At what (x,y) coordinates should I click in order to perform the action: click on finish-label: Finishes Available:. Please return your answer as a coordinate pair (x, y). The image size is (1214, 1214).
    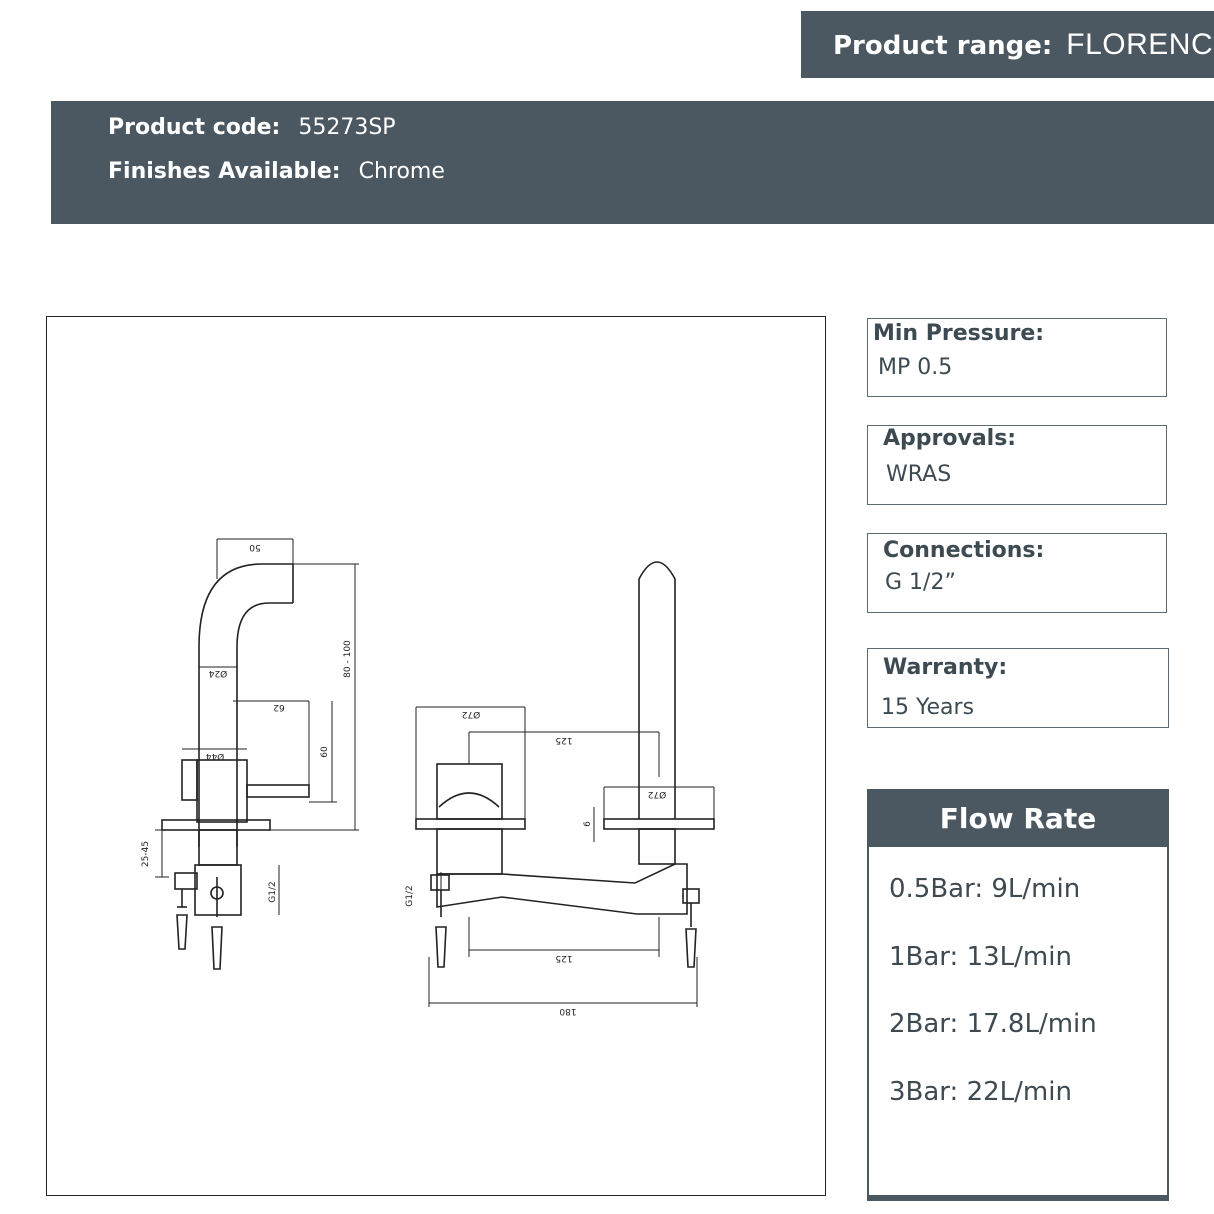
    Looking at the image, I should click on (224, 171).